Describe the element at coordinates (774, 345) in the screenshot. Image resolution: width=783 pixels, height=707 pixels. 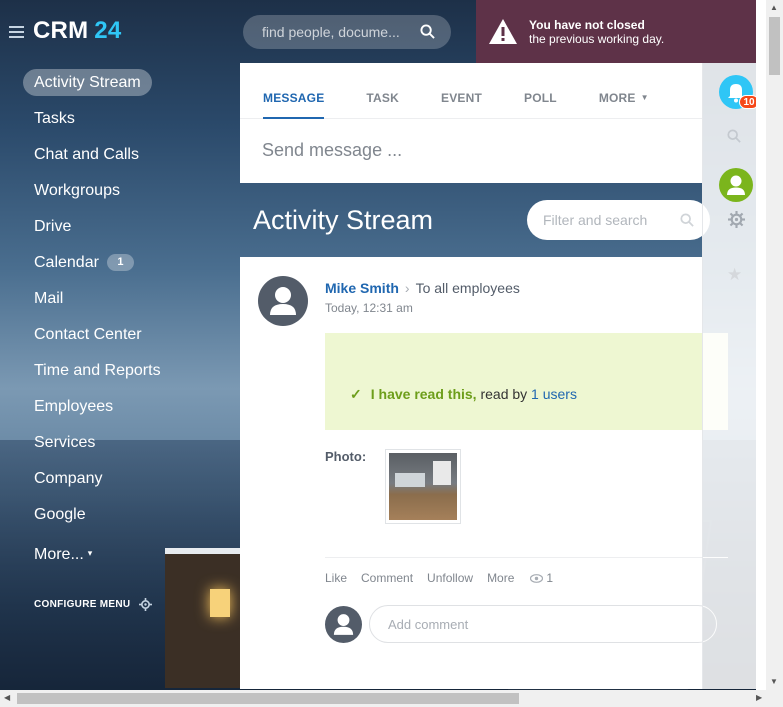
I see `vertical-scrollbar: ▲ ▼` at that location.